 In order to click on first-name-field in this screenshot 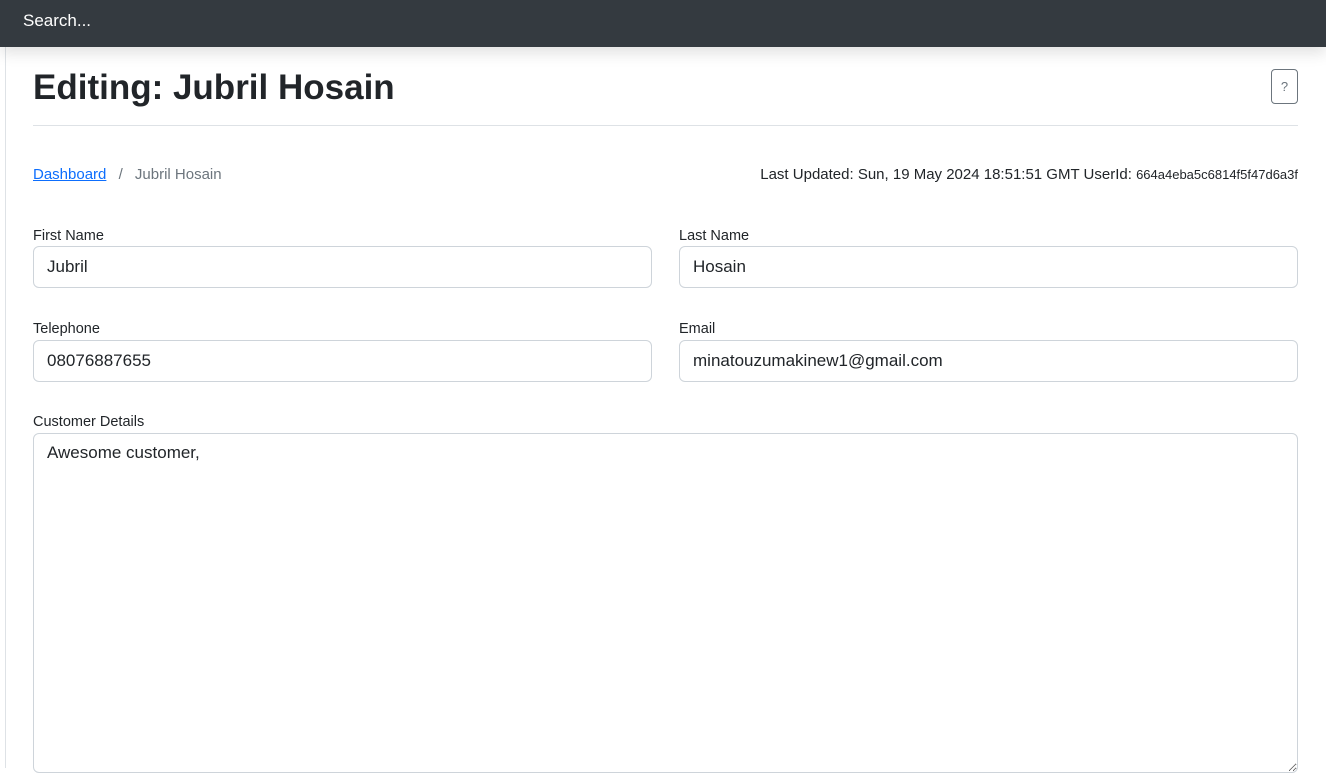, I will do `click(342, 267)`.